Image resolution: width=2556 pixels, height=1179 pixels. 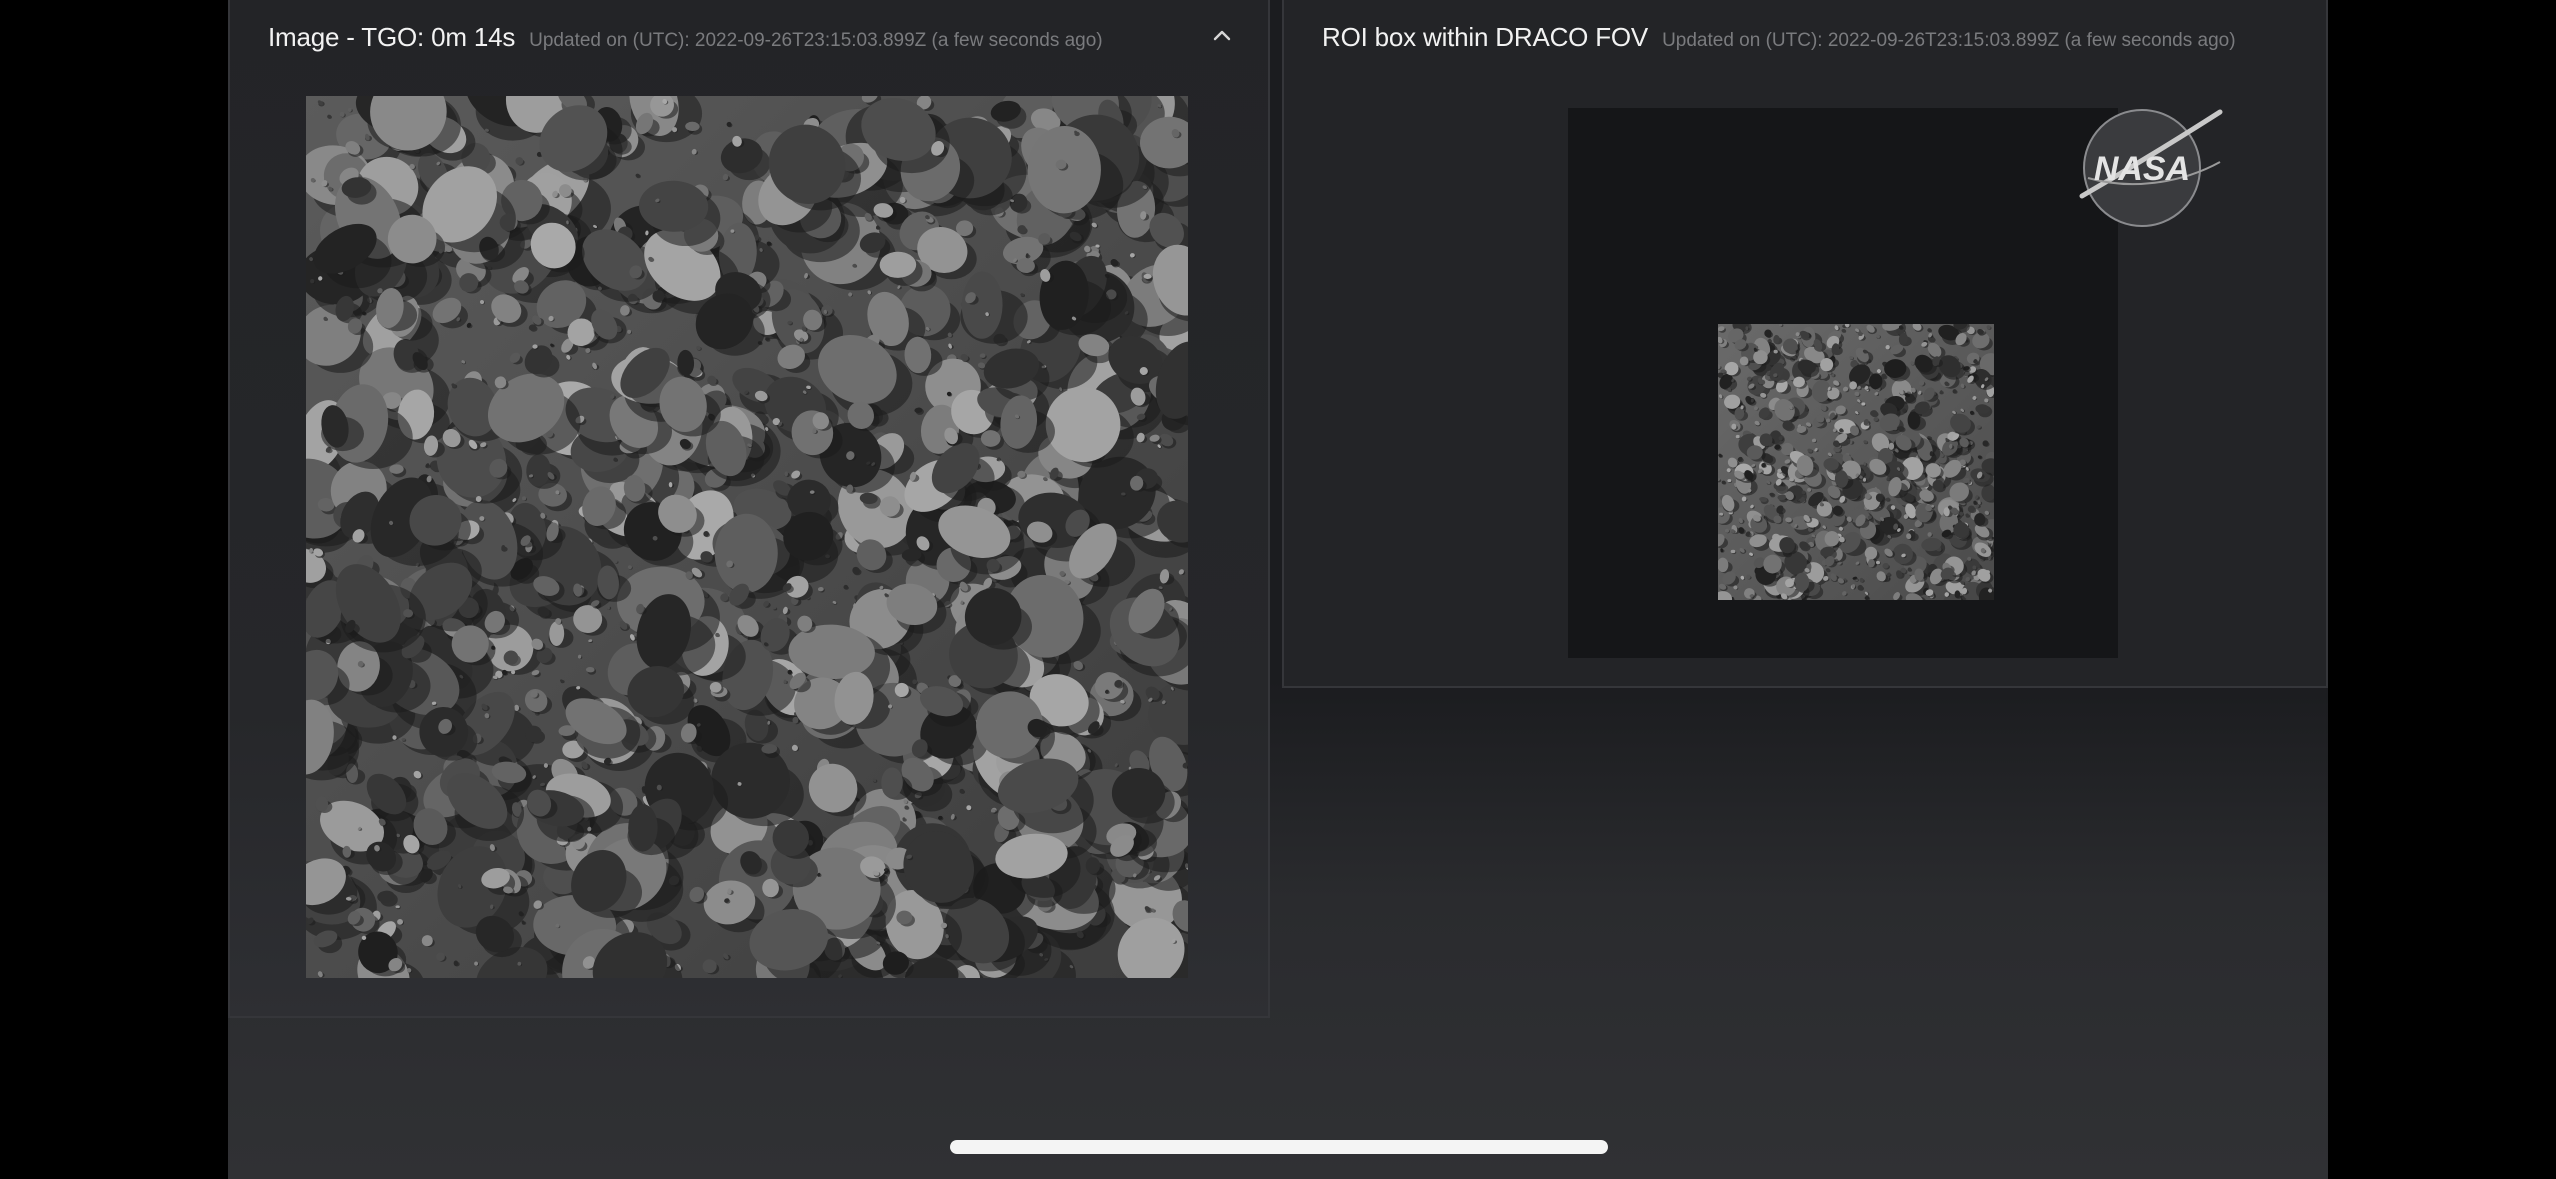 What do you see at coordinates (1856, 462) in the screenshot?
I see `roi-surface-image` at bounding box center [1856, 462].